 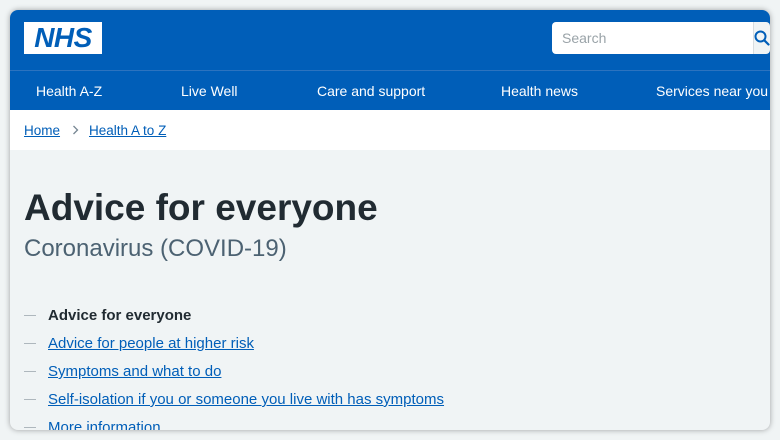 I want to click on search-icon, so click(x=762, y=38).